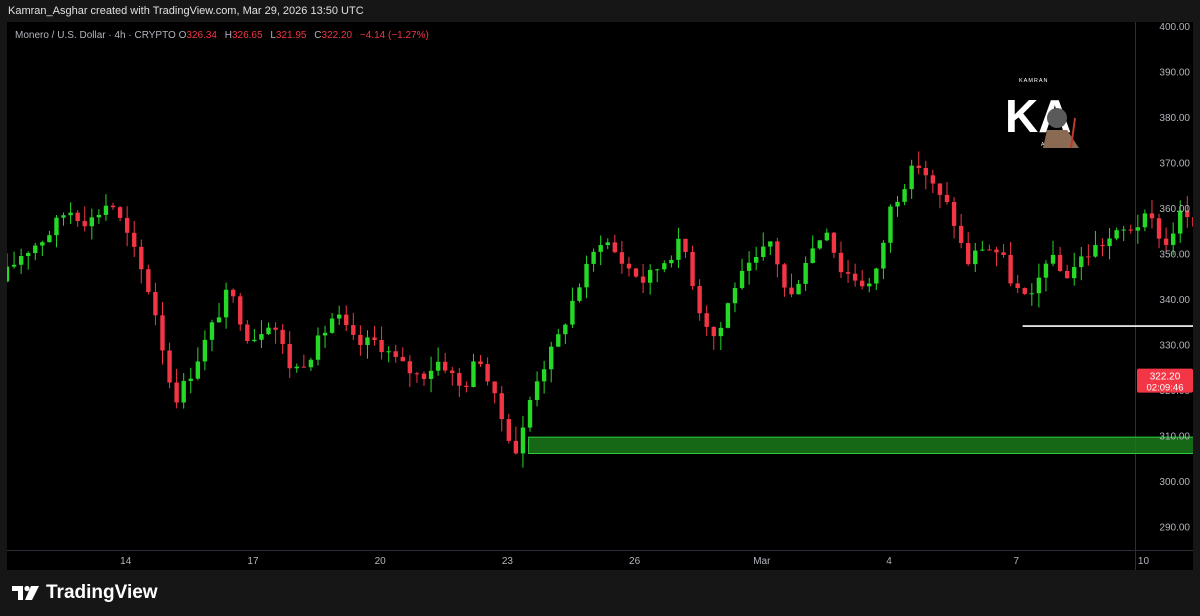 This screenshot has width=1200, height=616. What do you see at coordinates (102, 592) in the screenshot?
I see `brand-name: TradingView` at bounding box center [102, 592].